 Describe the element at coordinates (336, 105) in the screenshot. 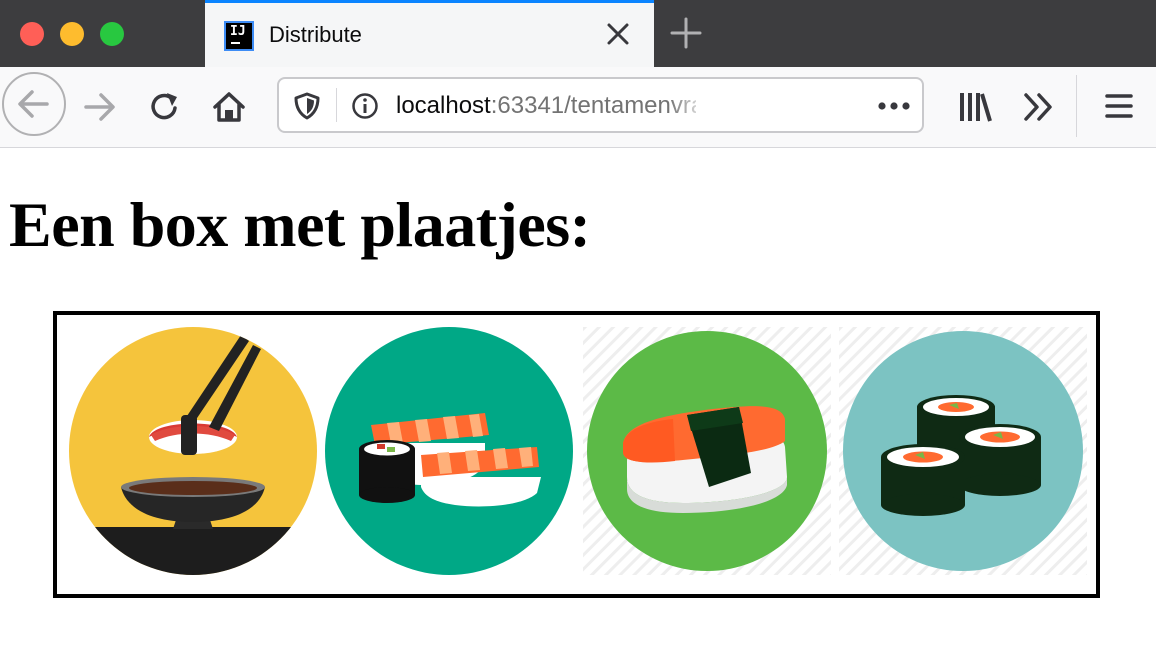

I see `url-separator` at that location.